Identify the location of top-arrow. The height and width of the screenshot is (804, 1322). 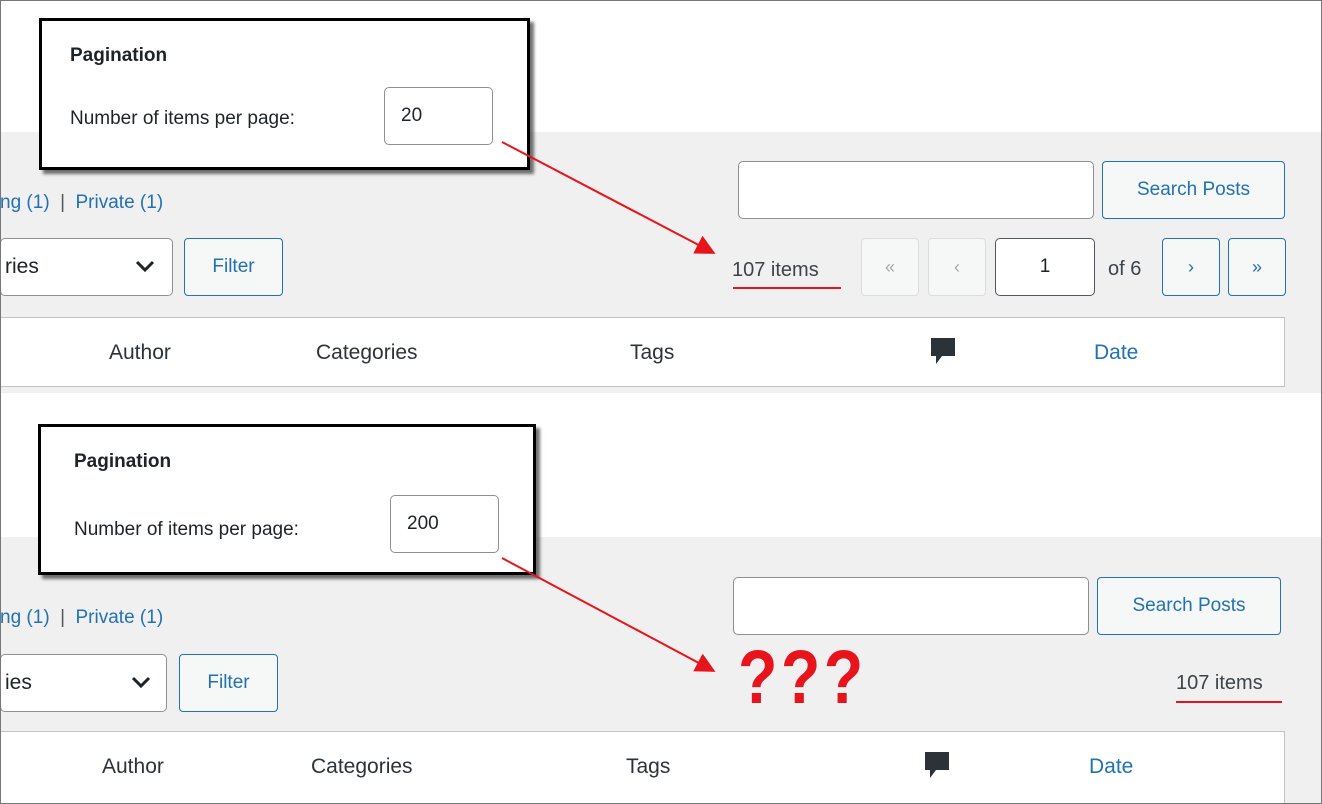
(608, 197).